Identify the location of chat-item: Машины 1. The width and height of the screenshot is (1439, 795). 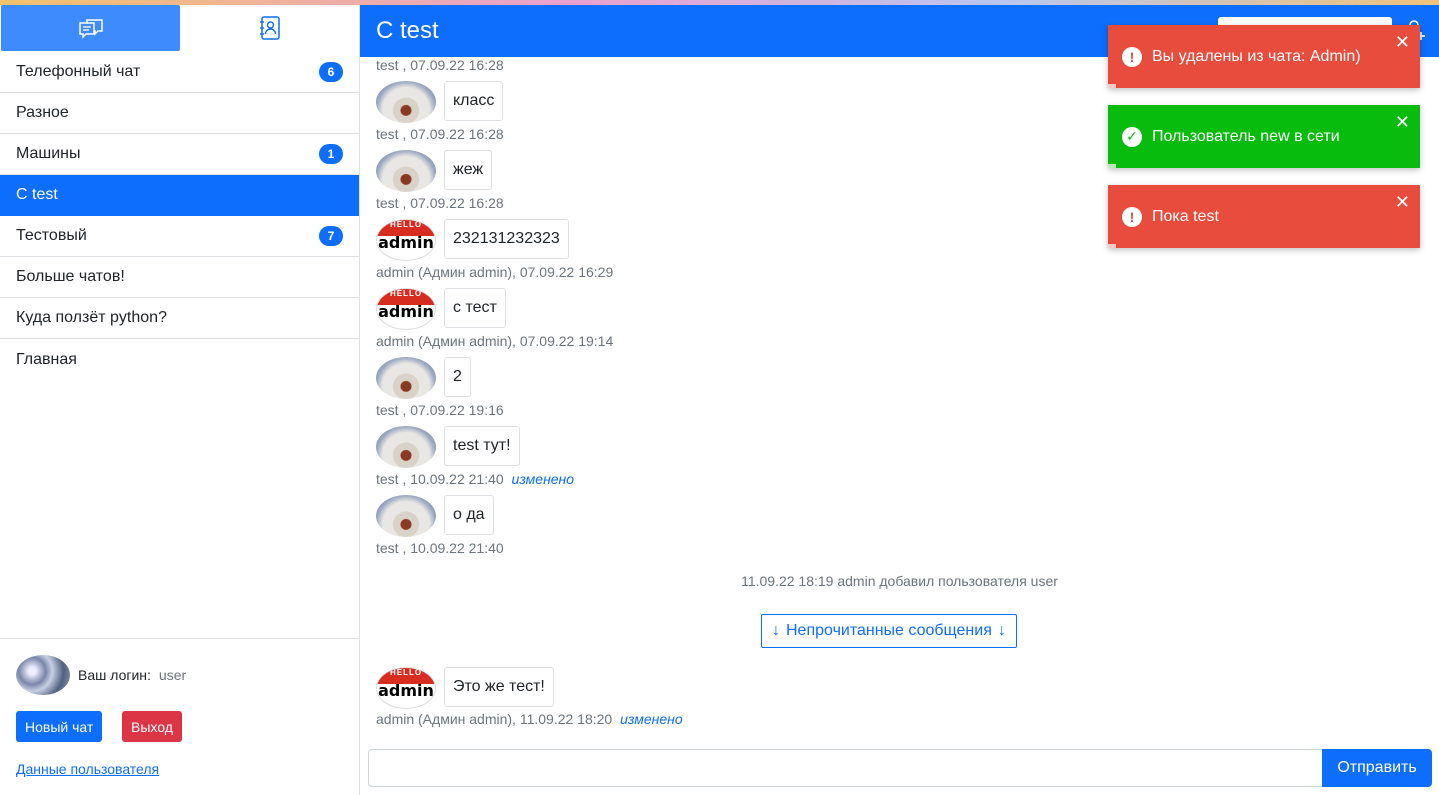
(179, 154).